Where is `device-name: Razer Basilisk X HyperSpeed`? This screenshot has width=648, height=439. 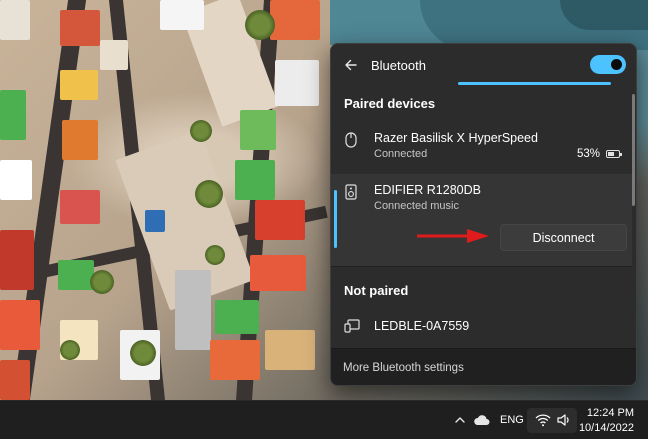
device-name: Razer Basilisk X HyperSpeed is located at coordinates (456, 138).